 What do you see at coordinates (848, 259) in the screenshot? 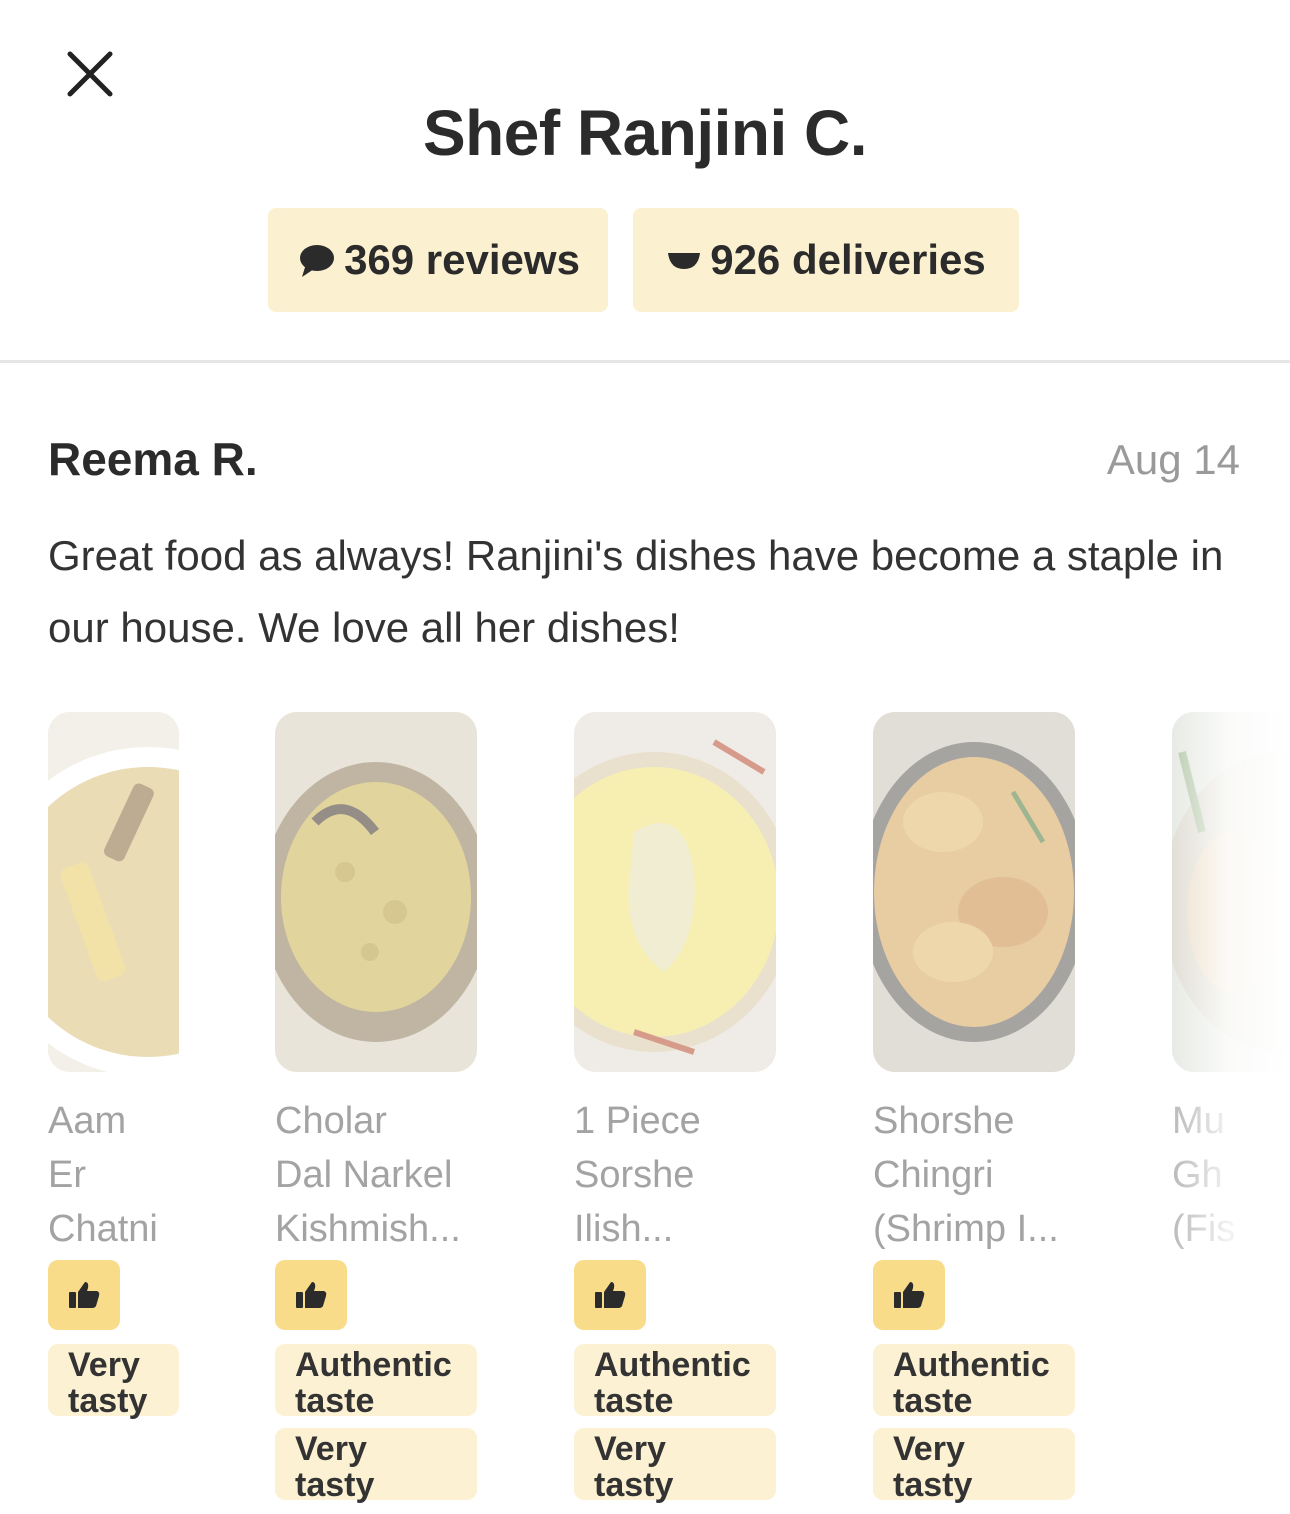
I see `deliveries-count: 926 deliveries` at bounding box center [848, 259].